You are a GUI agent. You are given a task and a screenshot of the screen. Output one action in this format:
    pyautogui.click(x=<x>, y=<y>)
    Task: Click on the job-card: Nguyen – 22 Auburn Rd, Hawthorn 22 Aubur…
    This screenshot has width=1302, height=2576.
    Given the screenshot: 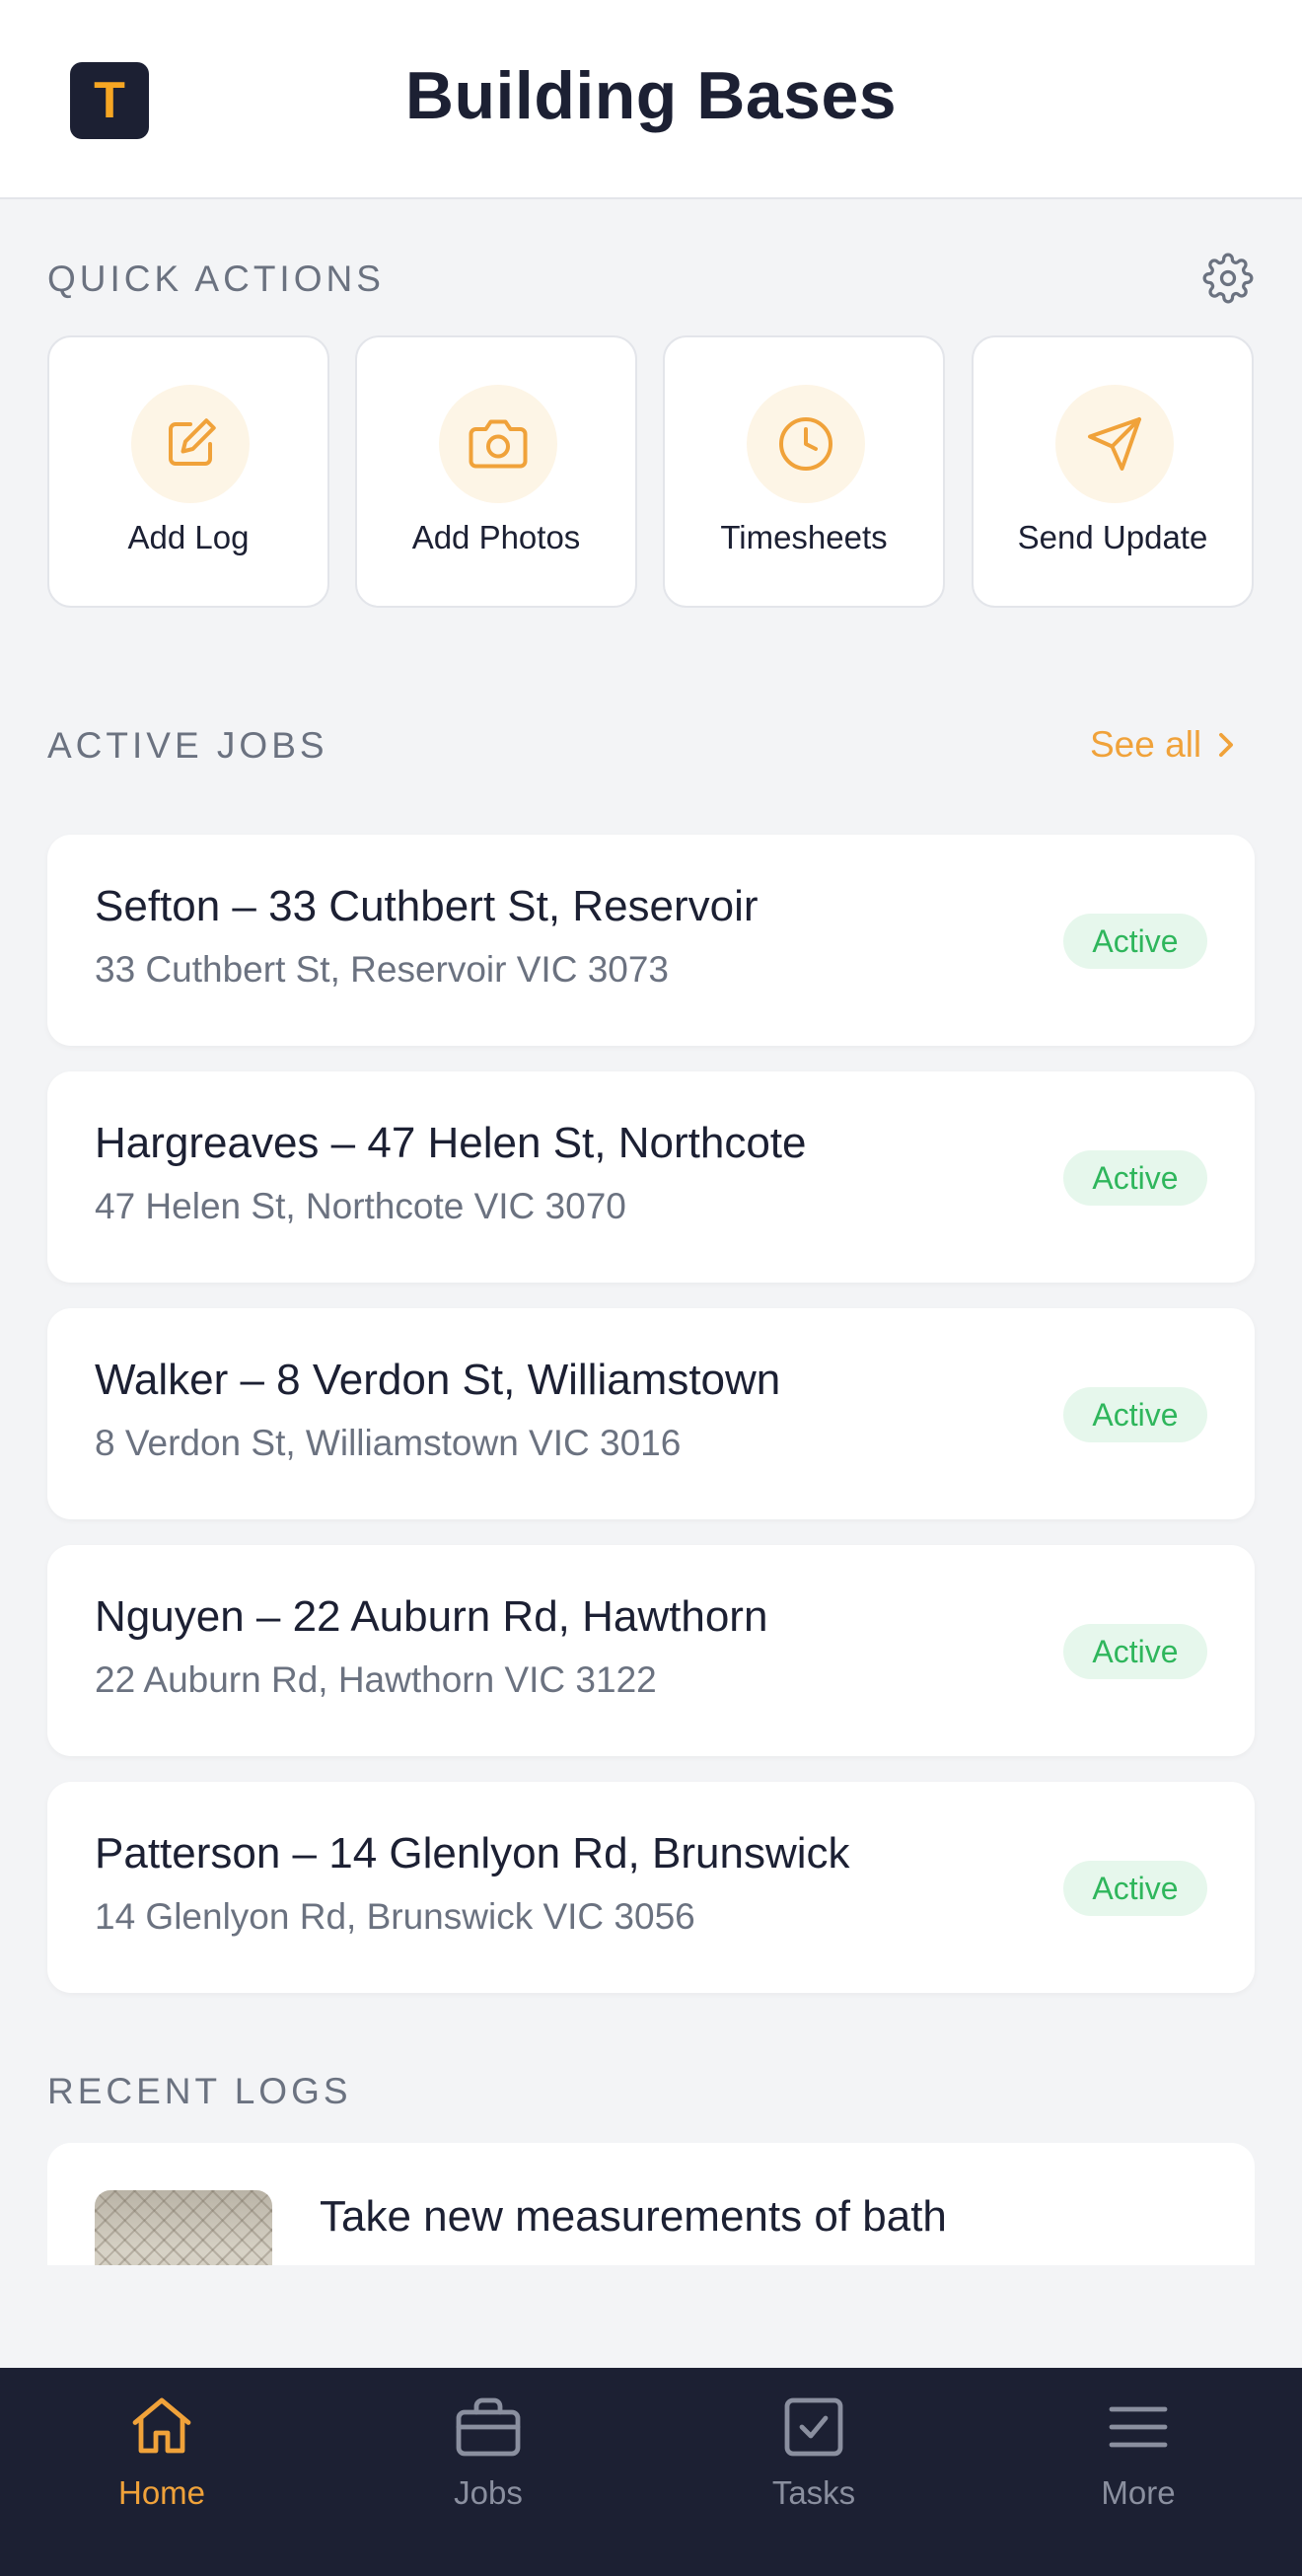 What is the action you would take?
    pyautogui.click(x=651, y=1650)
    